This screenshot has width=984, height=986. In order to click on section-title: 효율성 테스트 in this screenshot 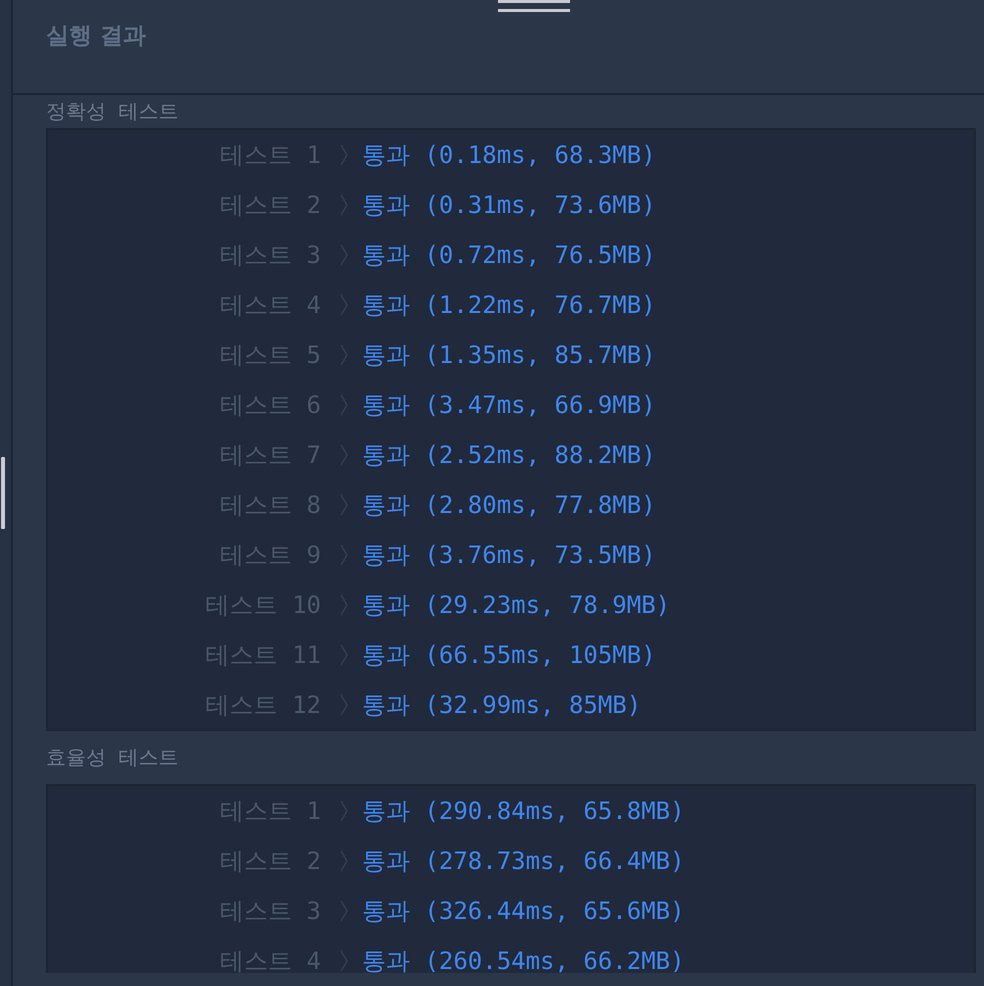, I will do `click(113, 757)`.